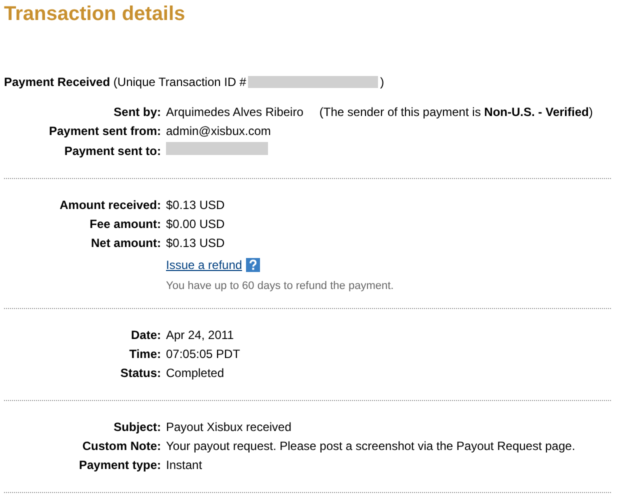 Image resolution: width=617 pixels, height=502 pixels. I want to click on field-value: 07:05:05 PDT, so click(203, 354).